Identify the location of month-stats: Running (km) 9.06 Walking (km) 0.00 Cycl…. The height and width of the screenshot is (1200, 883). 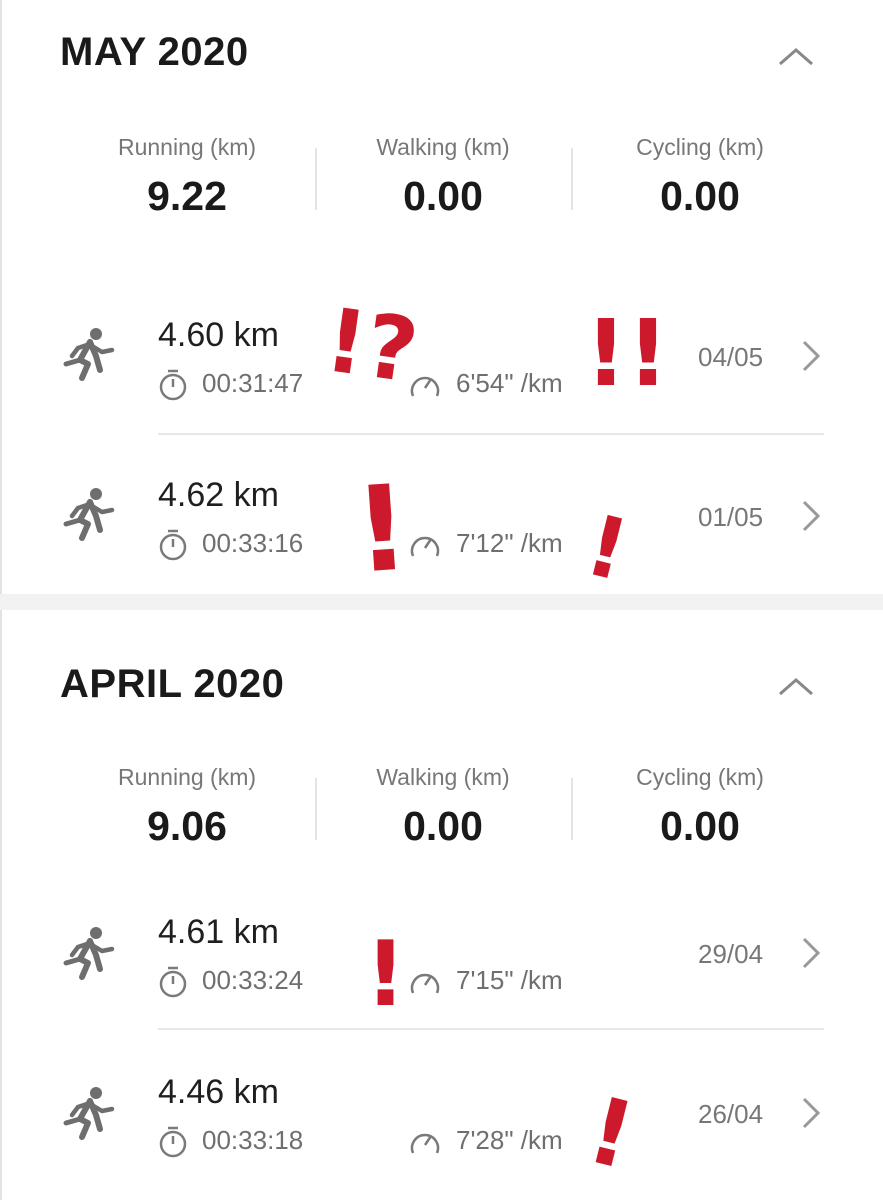
(441, 814).